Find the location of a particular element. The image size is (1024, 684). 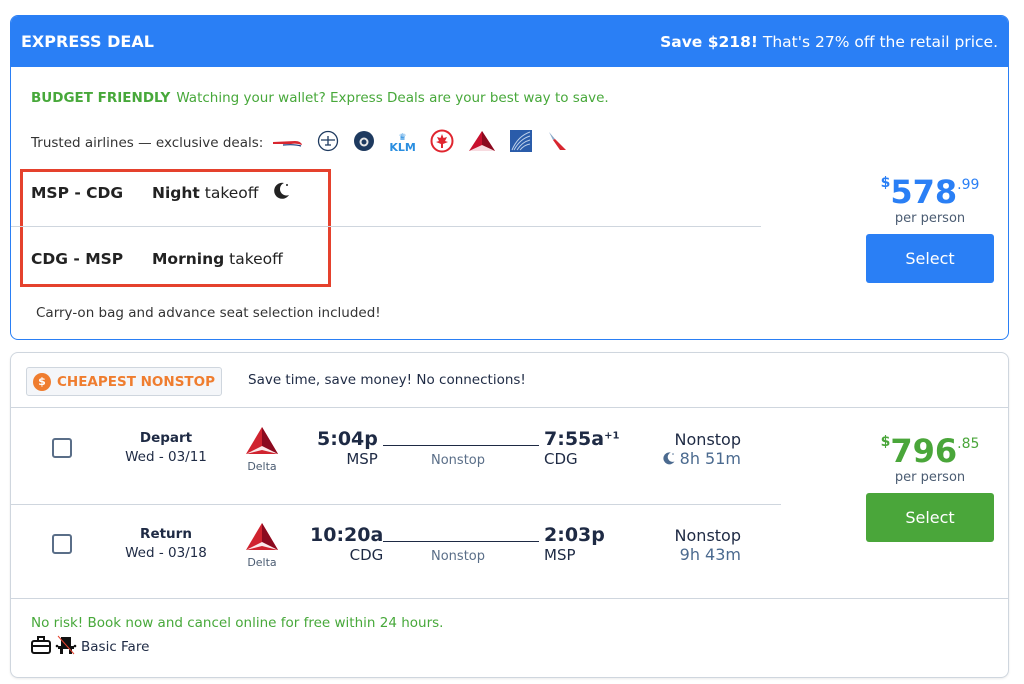

savings-detail: That's 27% off the retail price. is located at coordinates (877, 41).